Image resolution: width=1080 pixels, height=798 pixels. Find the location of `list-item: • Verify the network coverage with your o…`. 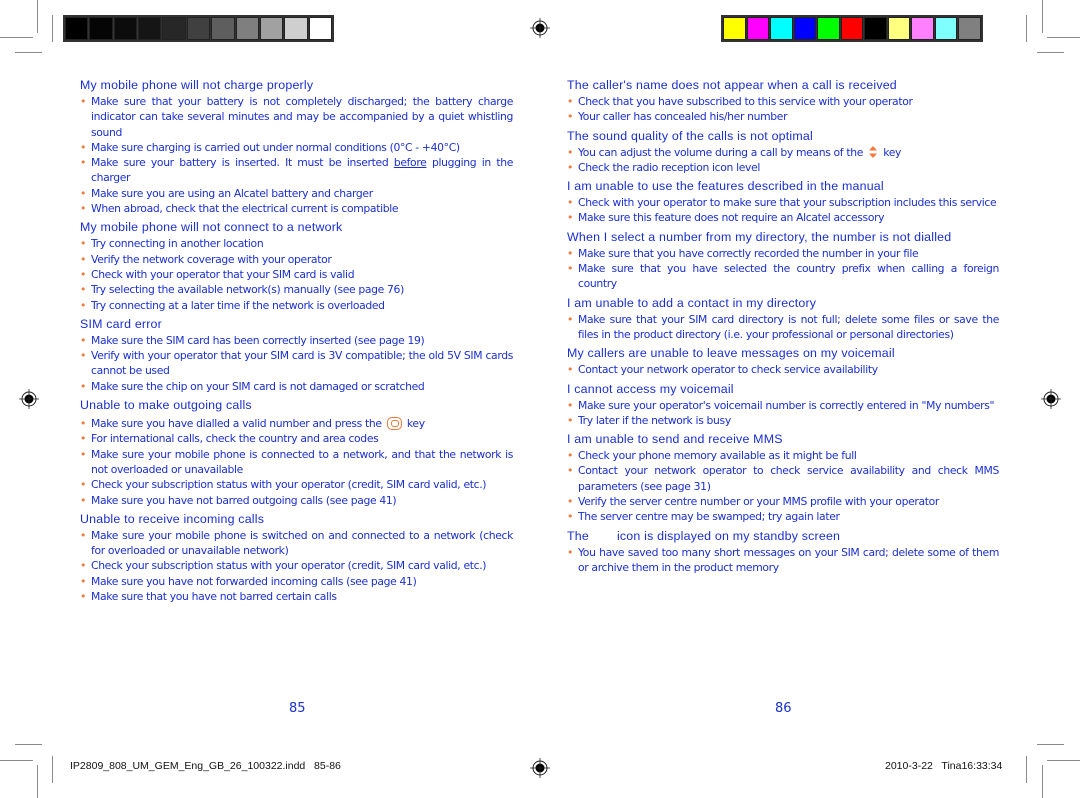

list-item: • Verify the network coverage with your o… is located at coordinates (206, 259).